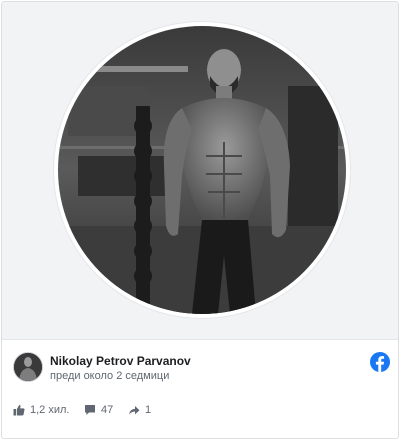 This screenshot has height=442, width=402. I want to click on comment-count: 47, so click(98, 410).